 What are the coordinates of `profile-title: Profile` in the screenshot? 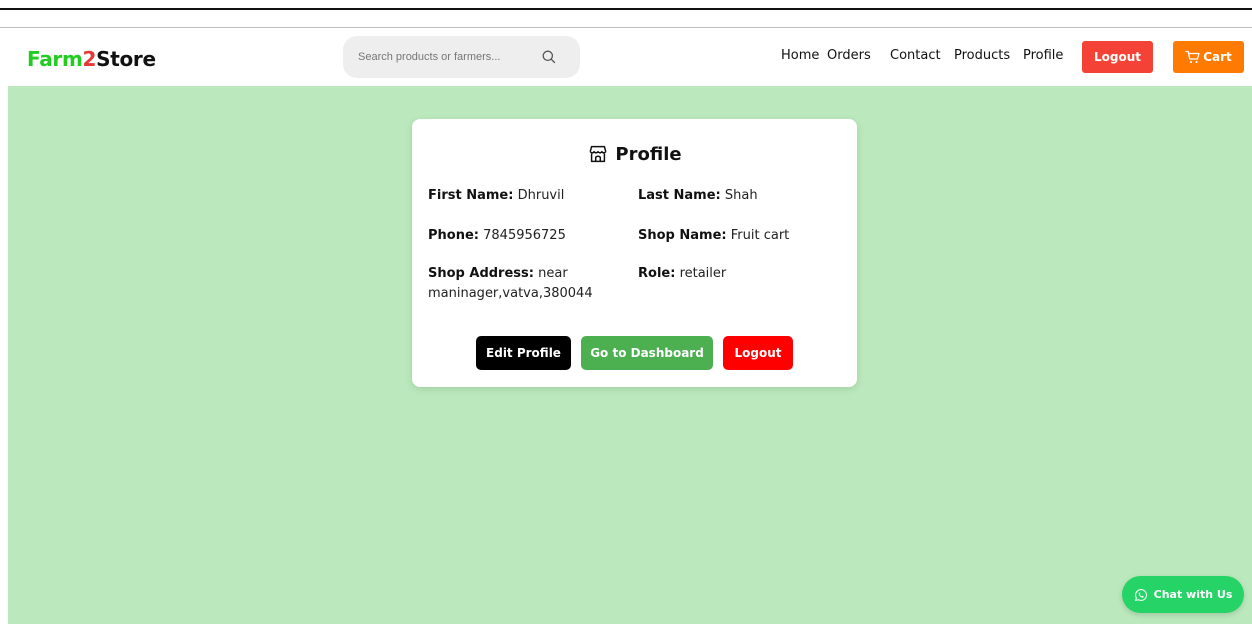 It's located at (634, 154).